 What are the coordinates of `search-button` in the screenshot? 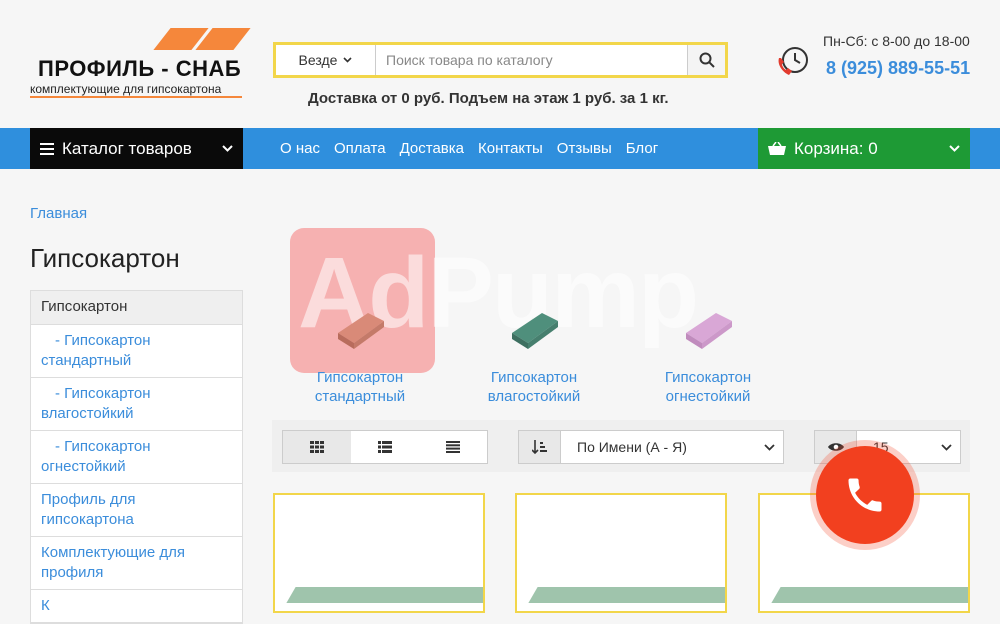 It's located at (706, 60).